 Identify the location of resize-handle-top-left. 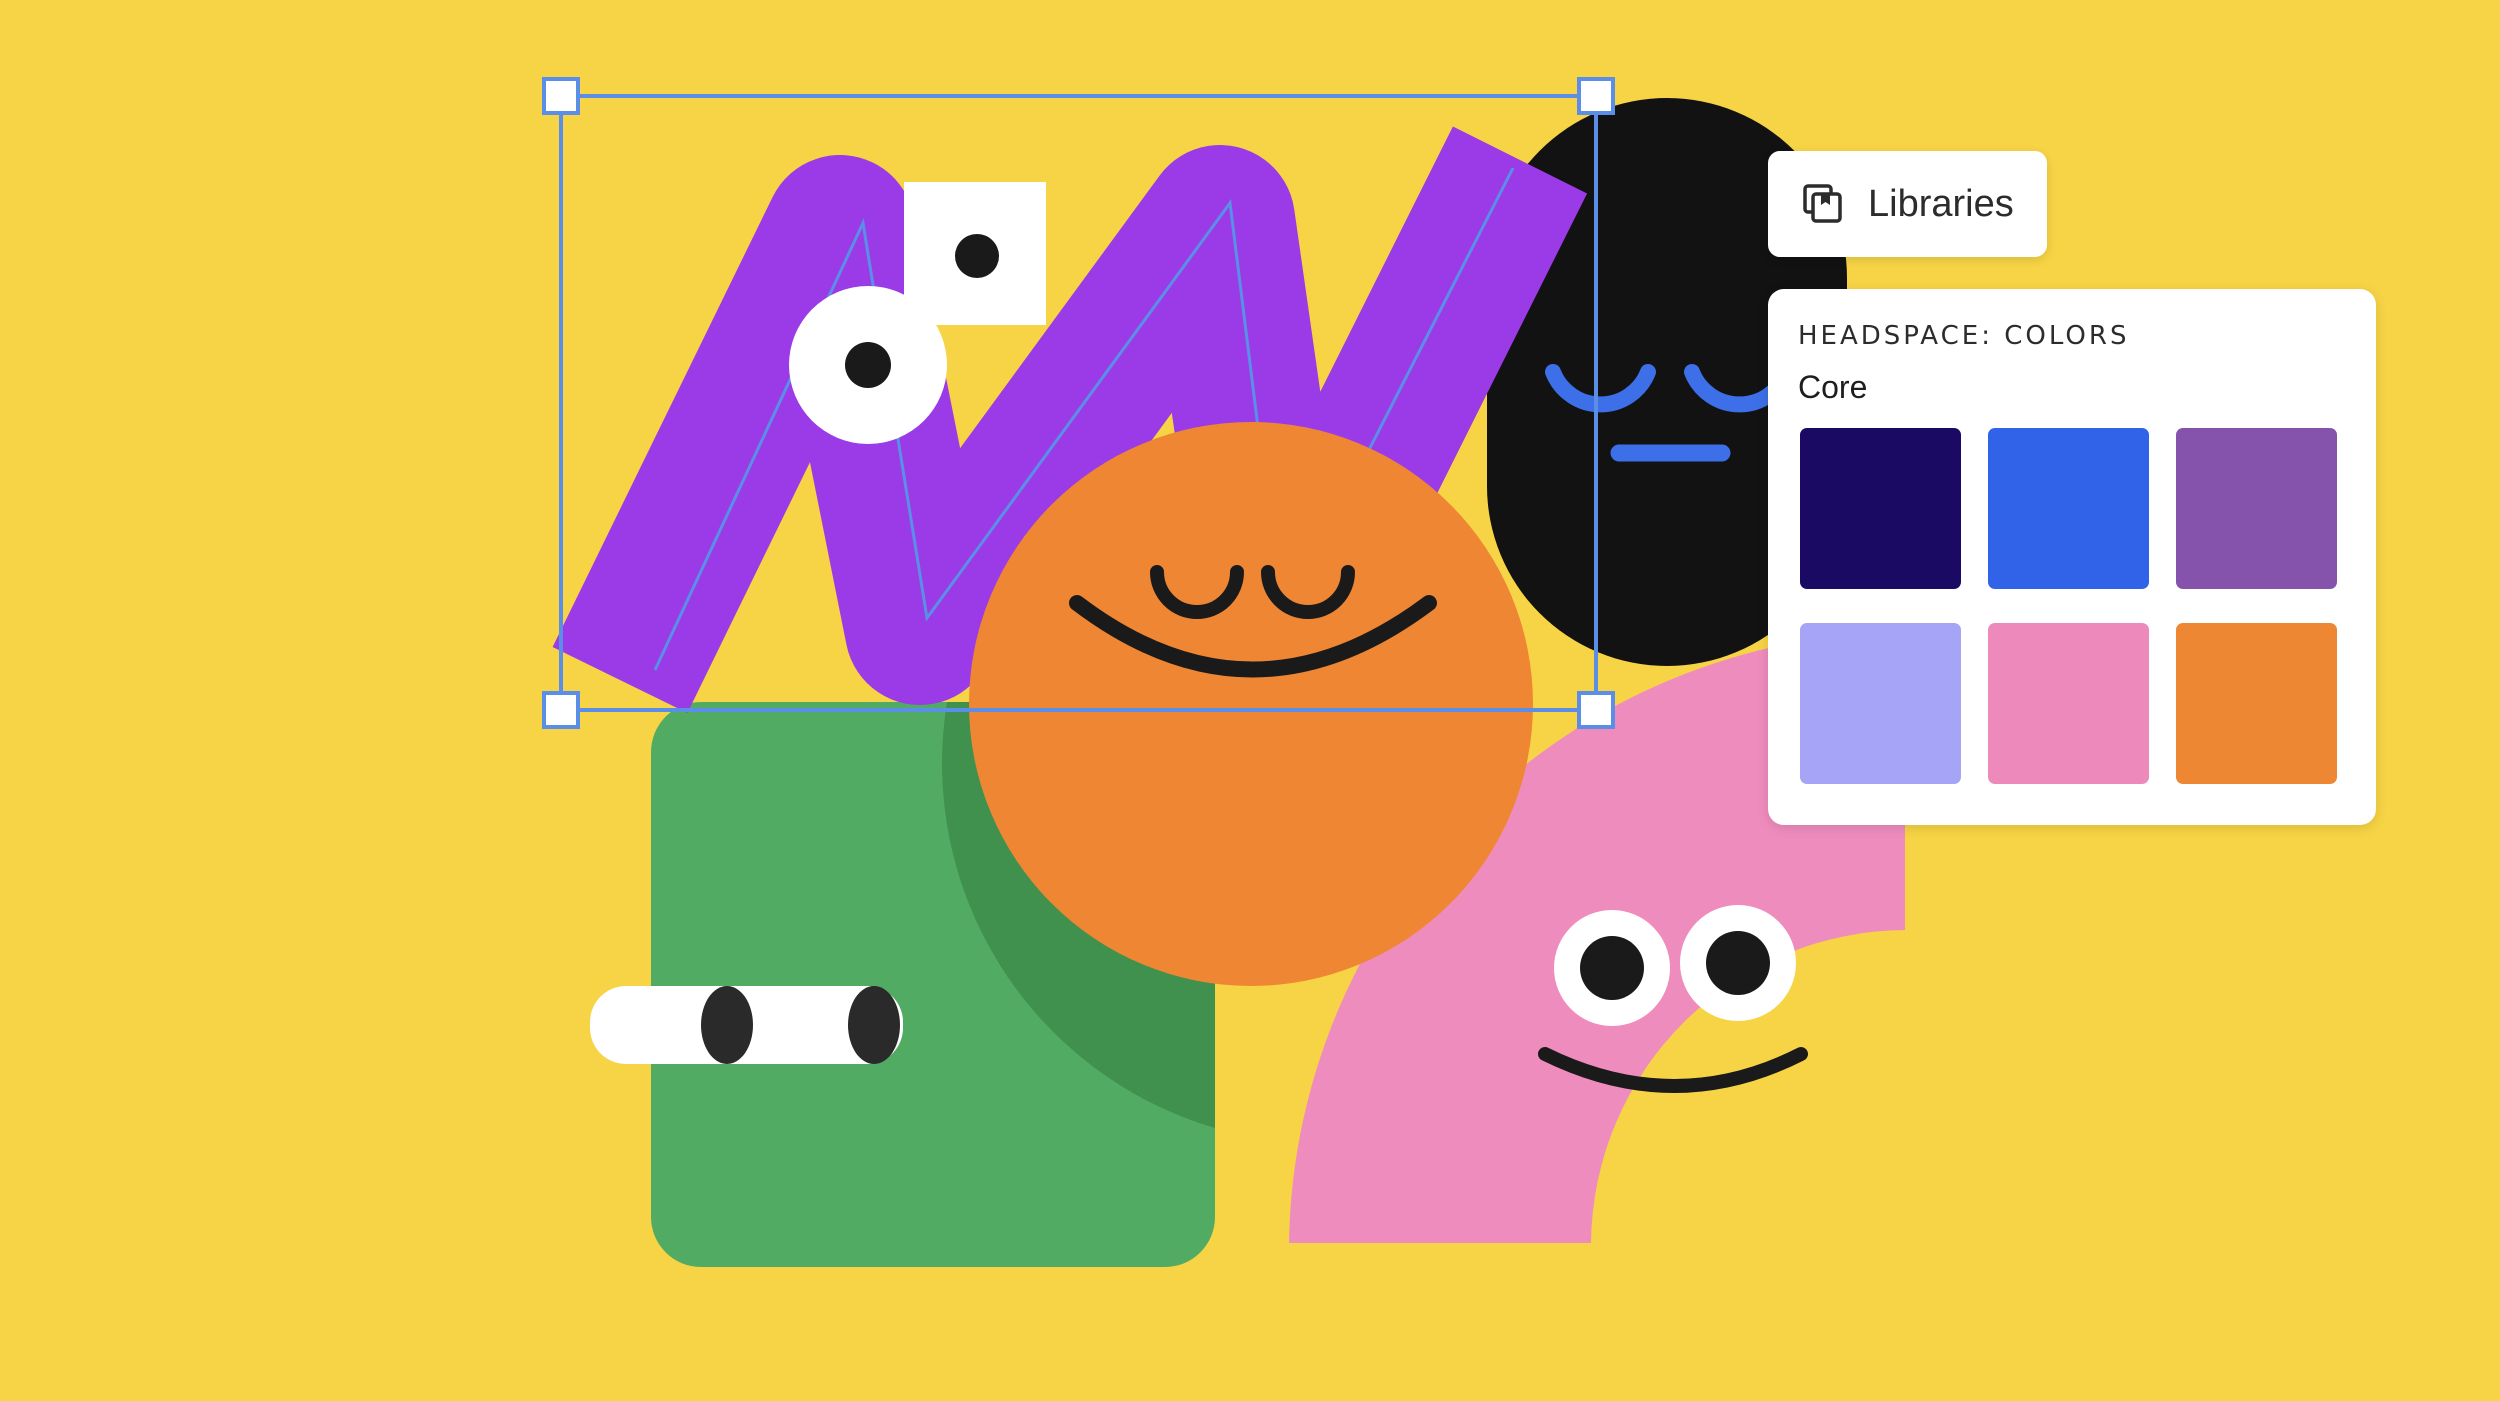
(561, 96).